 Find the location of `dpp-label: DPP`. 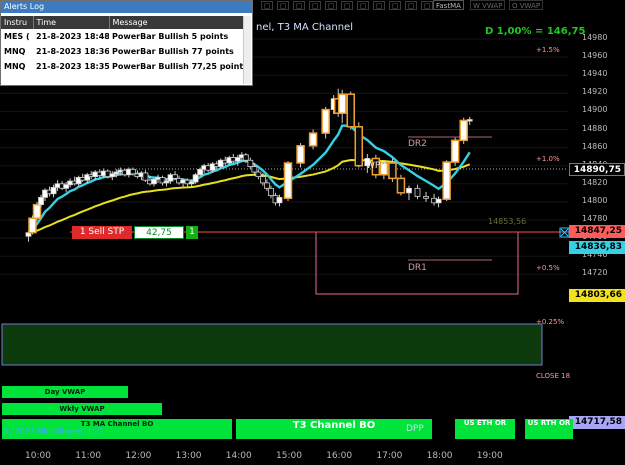

dpp-label: DPP is located at coordinates (415, 429).